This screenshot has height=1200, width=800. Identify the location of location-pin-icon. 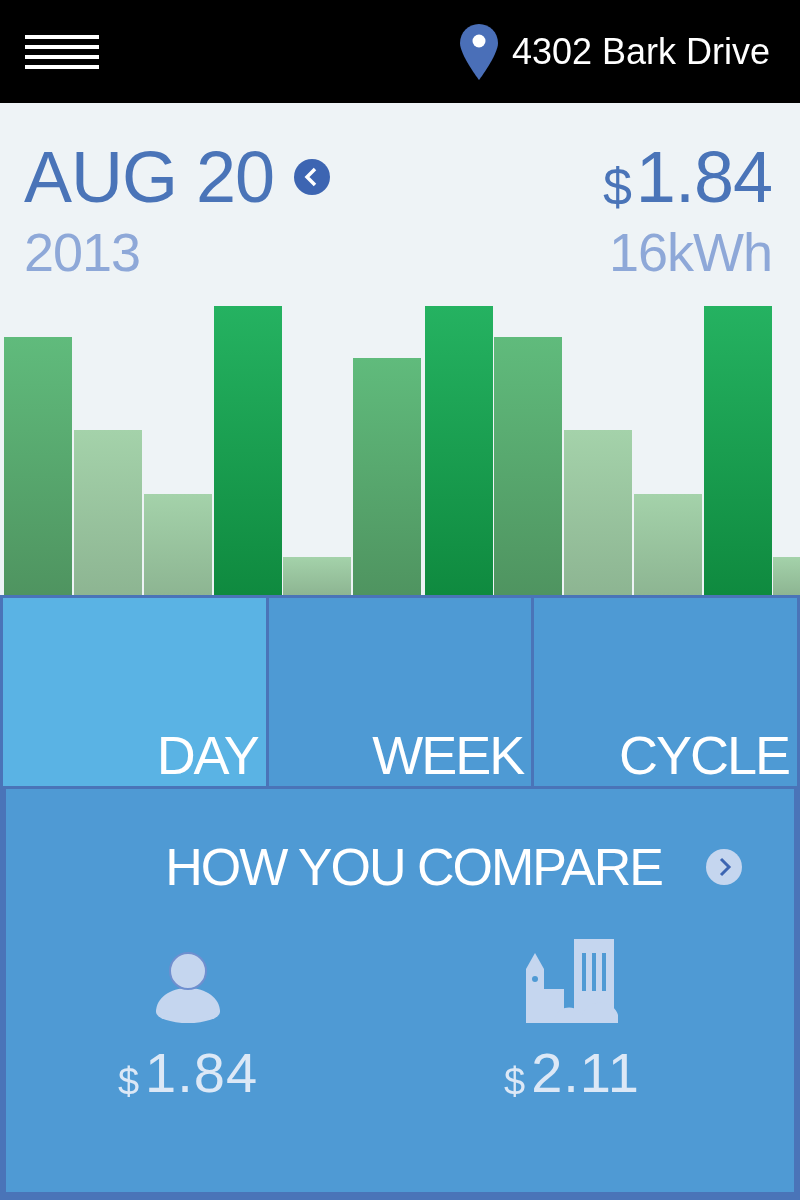
(478, 51).